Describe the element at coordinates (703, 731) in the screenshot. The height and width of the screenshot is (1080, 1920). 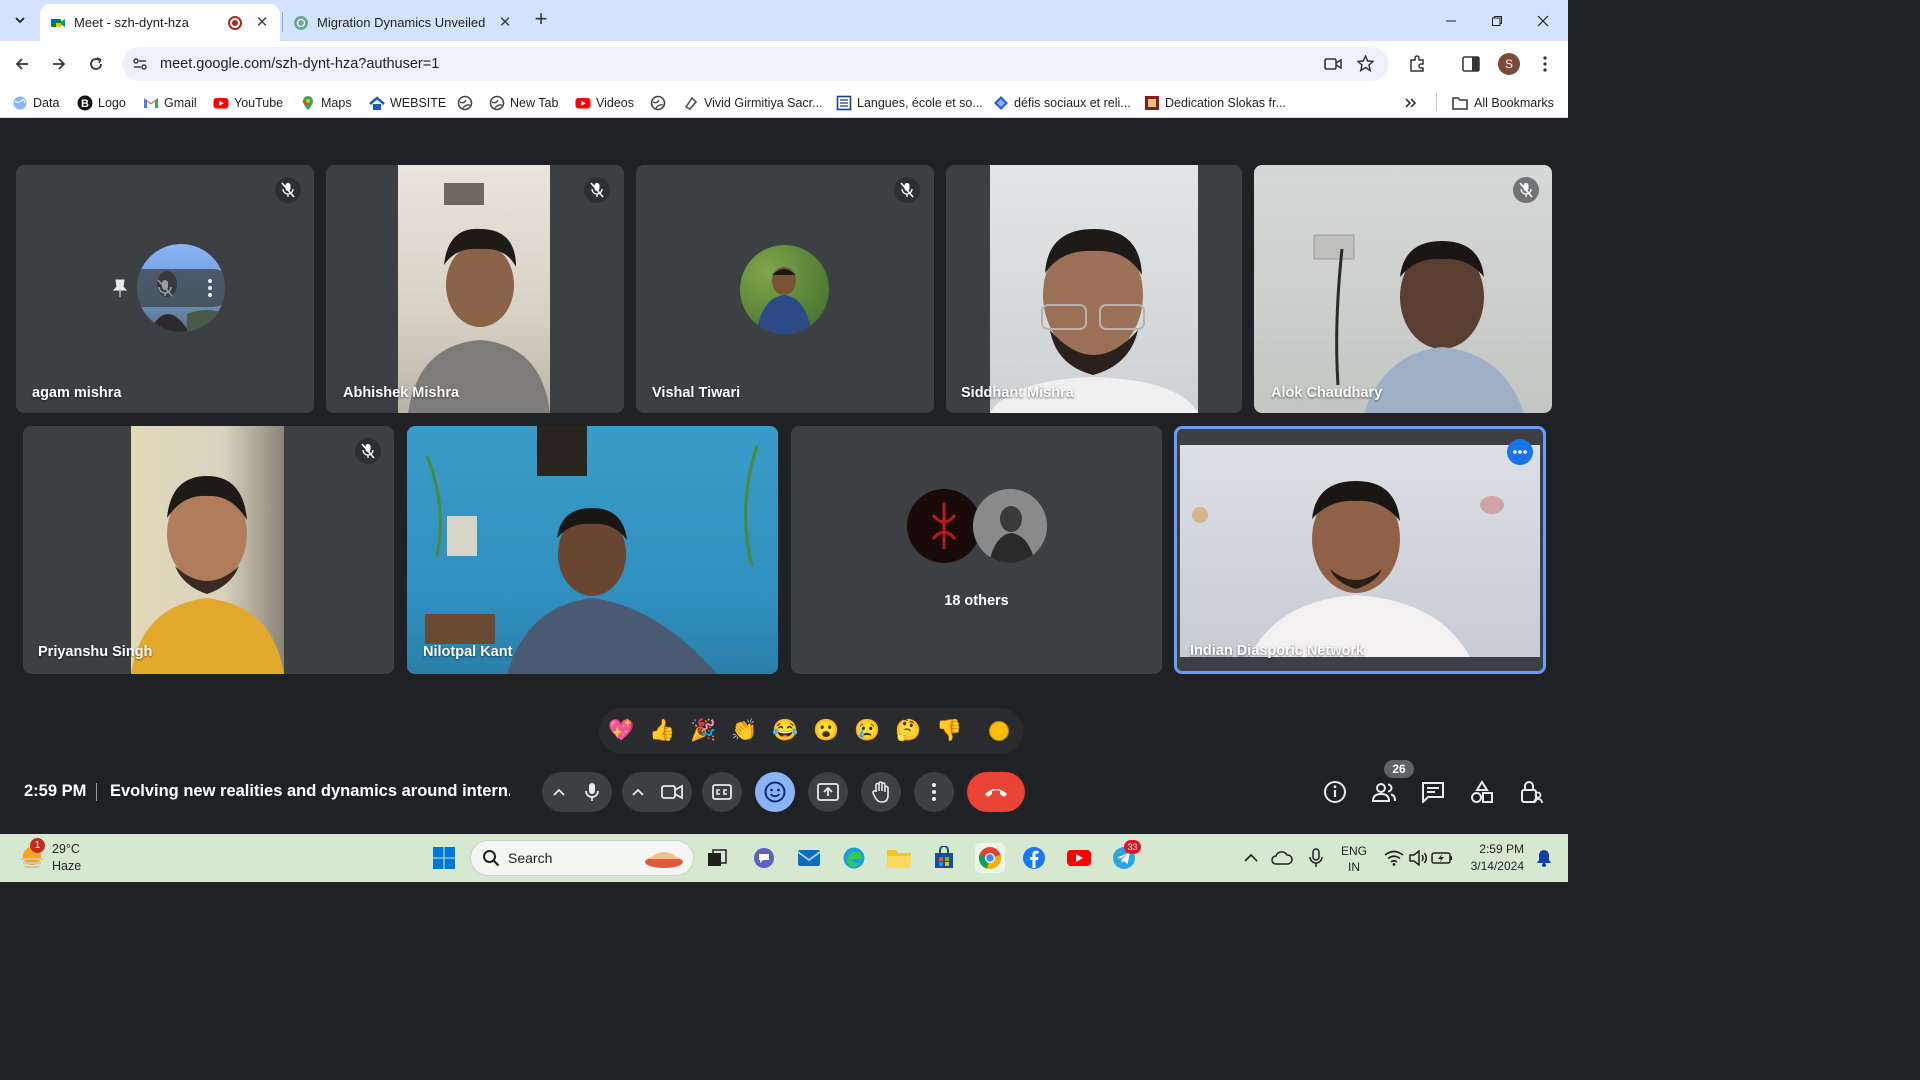
I see `reaction-party: 🎉` at that location.